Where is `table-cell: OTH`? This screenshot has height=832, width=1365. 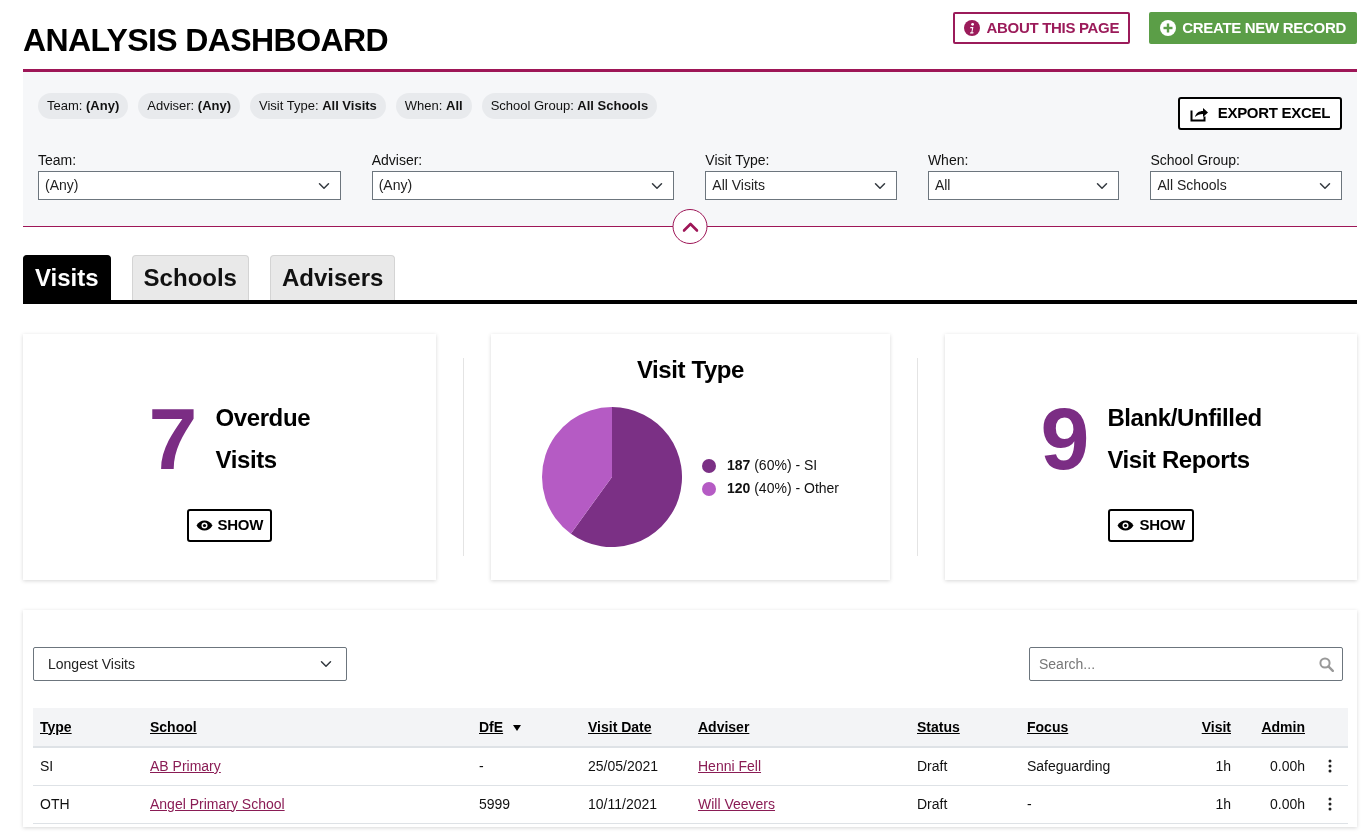
table-cell: OTH is located at coordinates (55, 803).